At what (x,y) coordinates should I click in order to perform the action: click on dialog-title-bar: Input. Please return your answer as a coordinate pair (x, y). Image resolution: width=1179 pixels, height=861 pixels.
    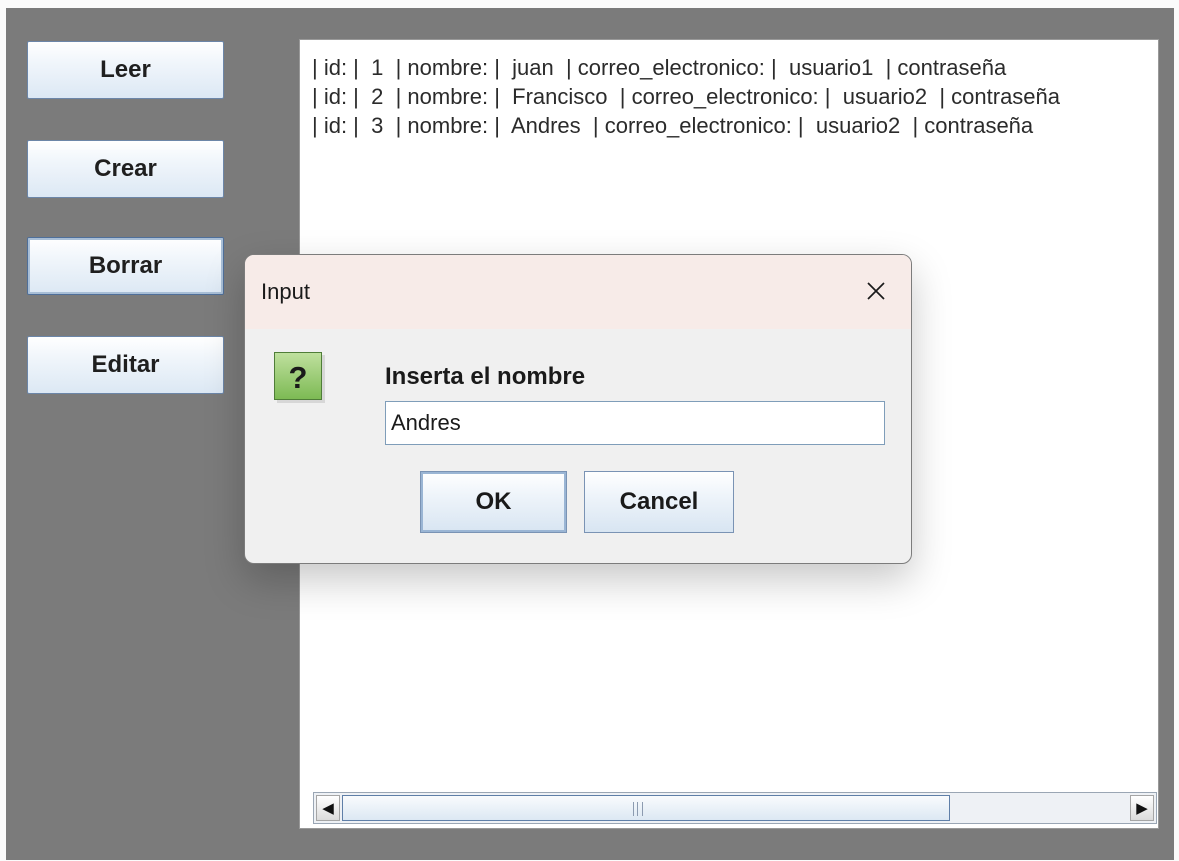
    Looking at the image, I should click on (578, 292).